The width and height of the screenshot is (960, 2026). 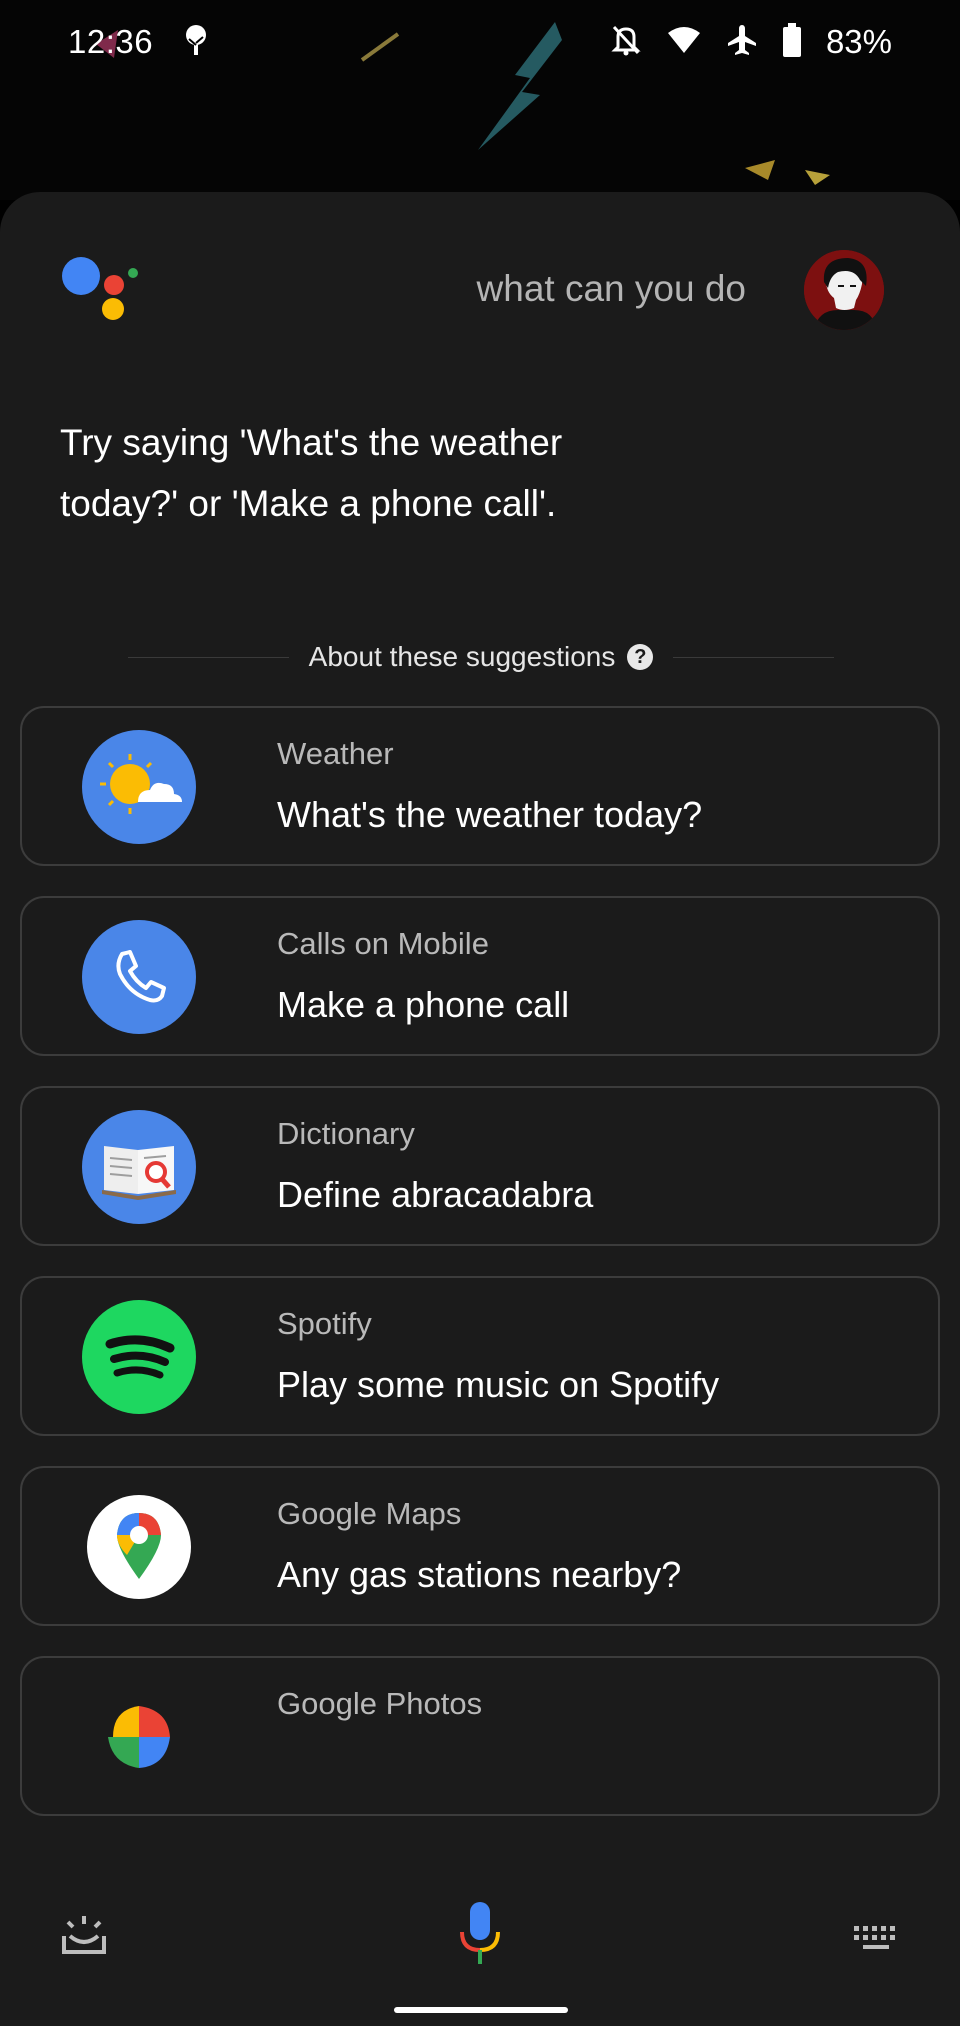 What do you see at coordinates (480, 42) in the screenshot?
I see `status-bar: 12:36 83%` at bounding box center [480, 42].